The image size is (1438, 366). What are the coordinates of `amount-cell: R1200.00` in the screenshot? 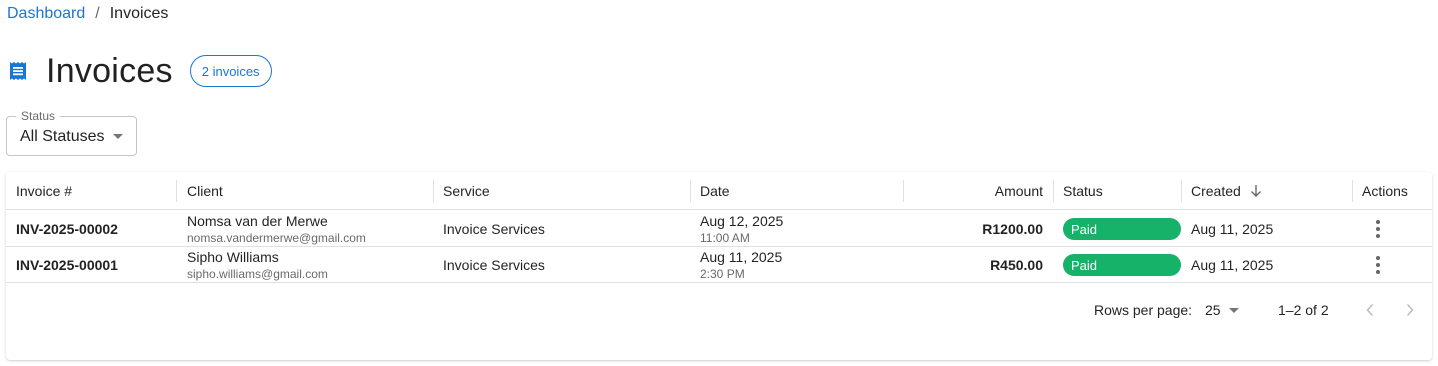 It's located at (1012, 229).